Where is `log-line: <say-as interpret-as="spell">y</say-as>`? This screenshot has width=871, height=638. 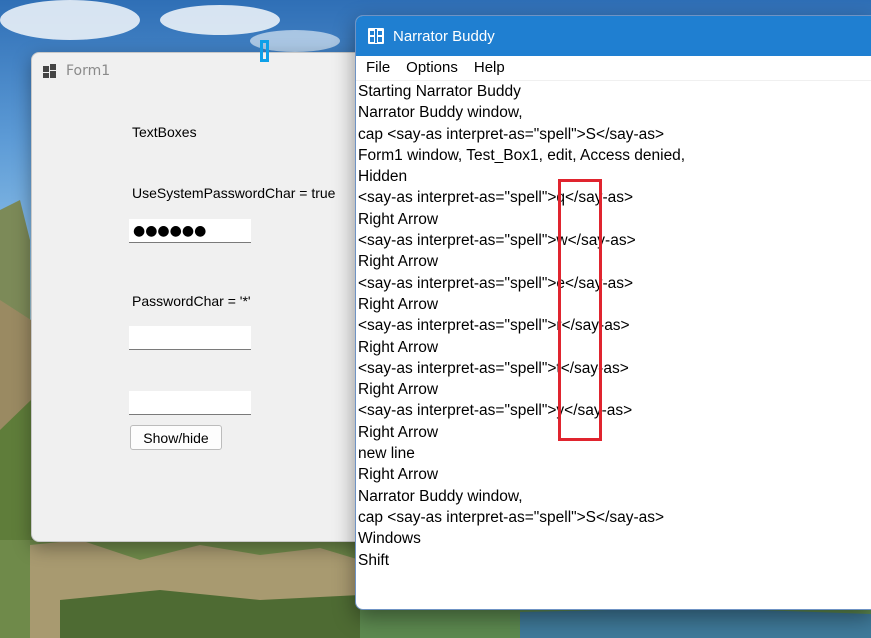
log-line: <say-as interpret-as="spell">y</say-as> is located at coordinates (495, 411).